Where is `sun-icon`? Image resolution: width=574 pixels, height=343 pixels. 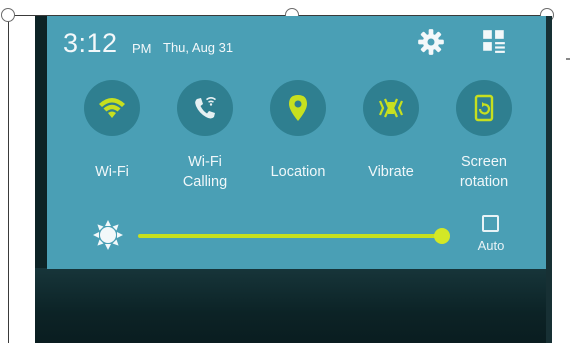
sun-icon is located at coordinates (108, 235).